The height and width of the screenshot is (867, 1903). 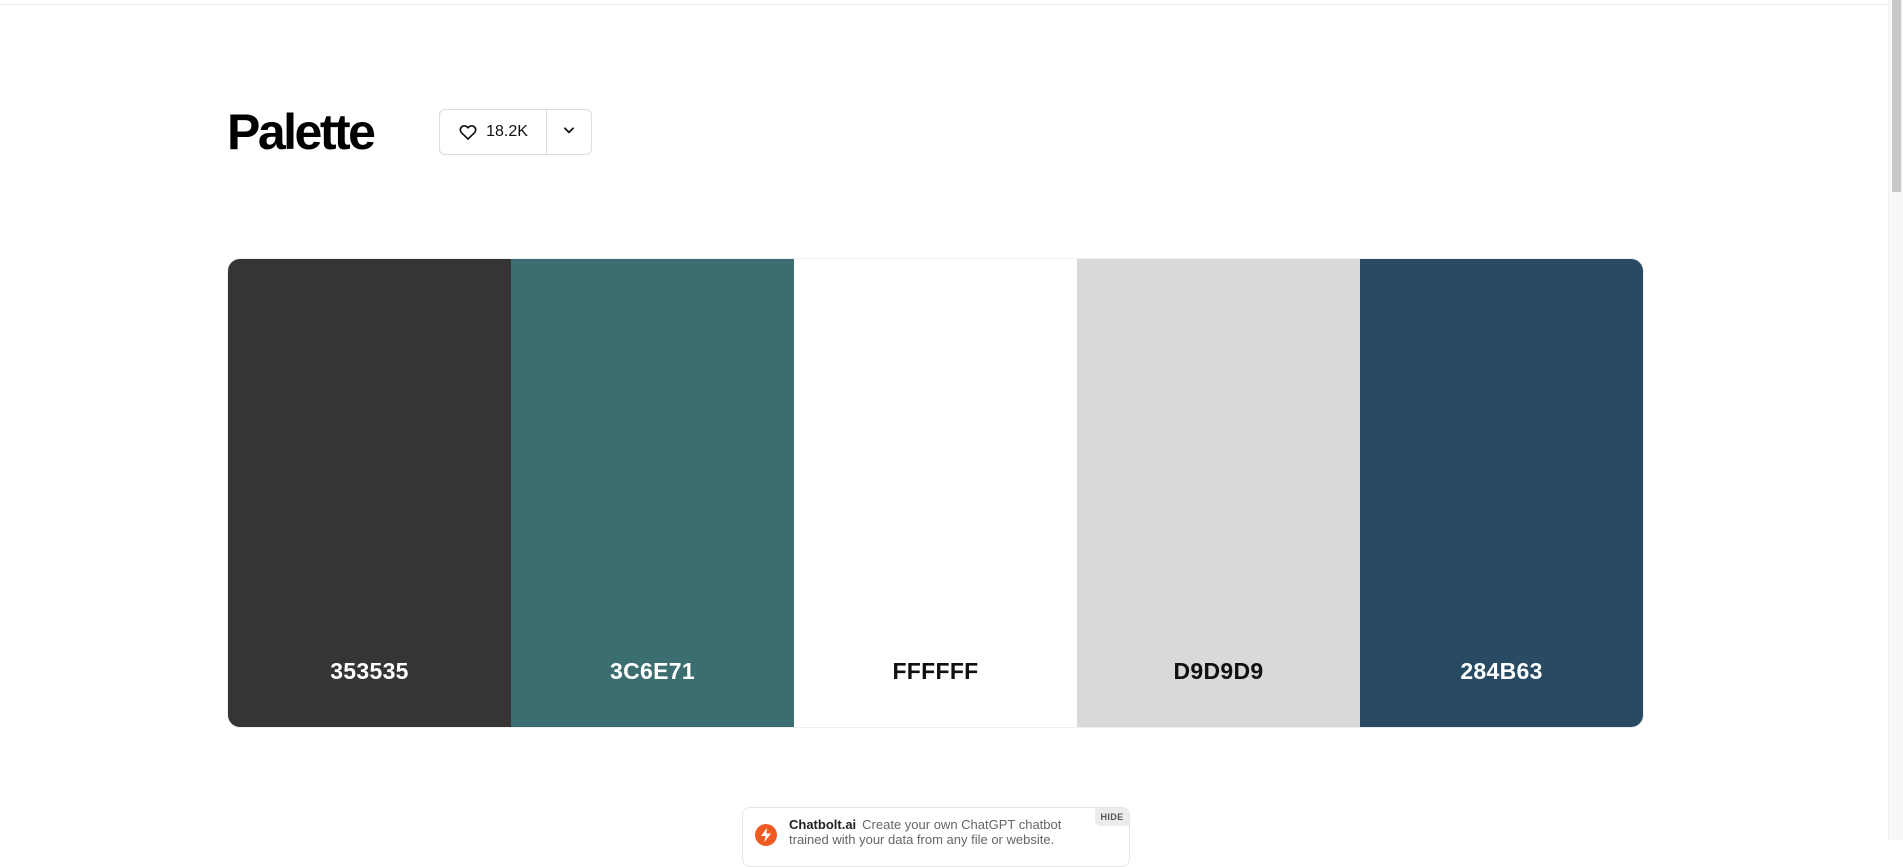 I want to click on page-title: Palette, so click(x=301, y=132).